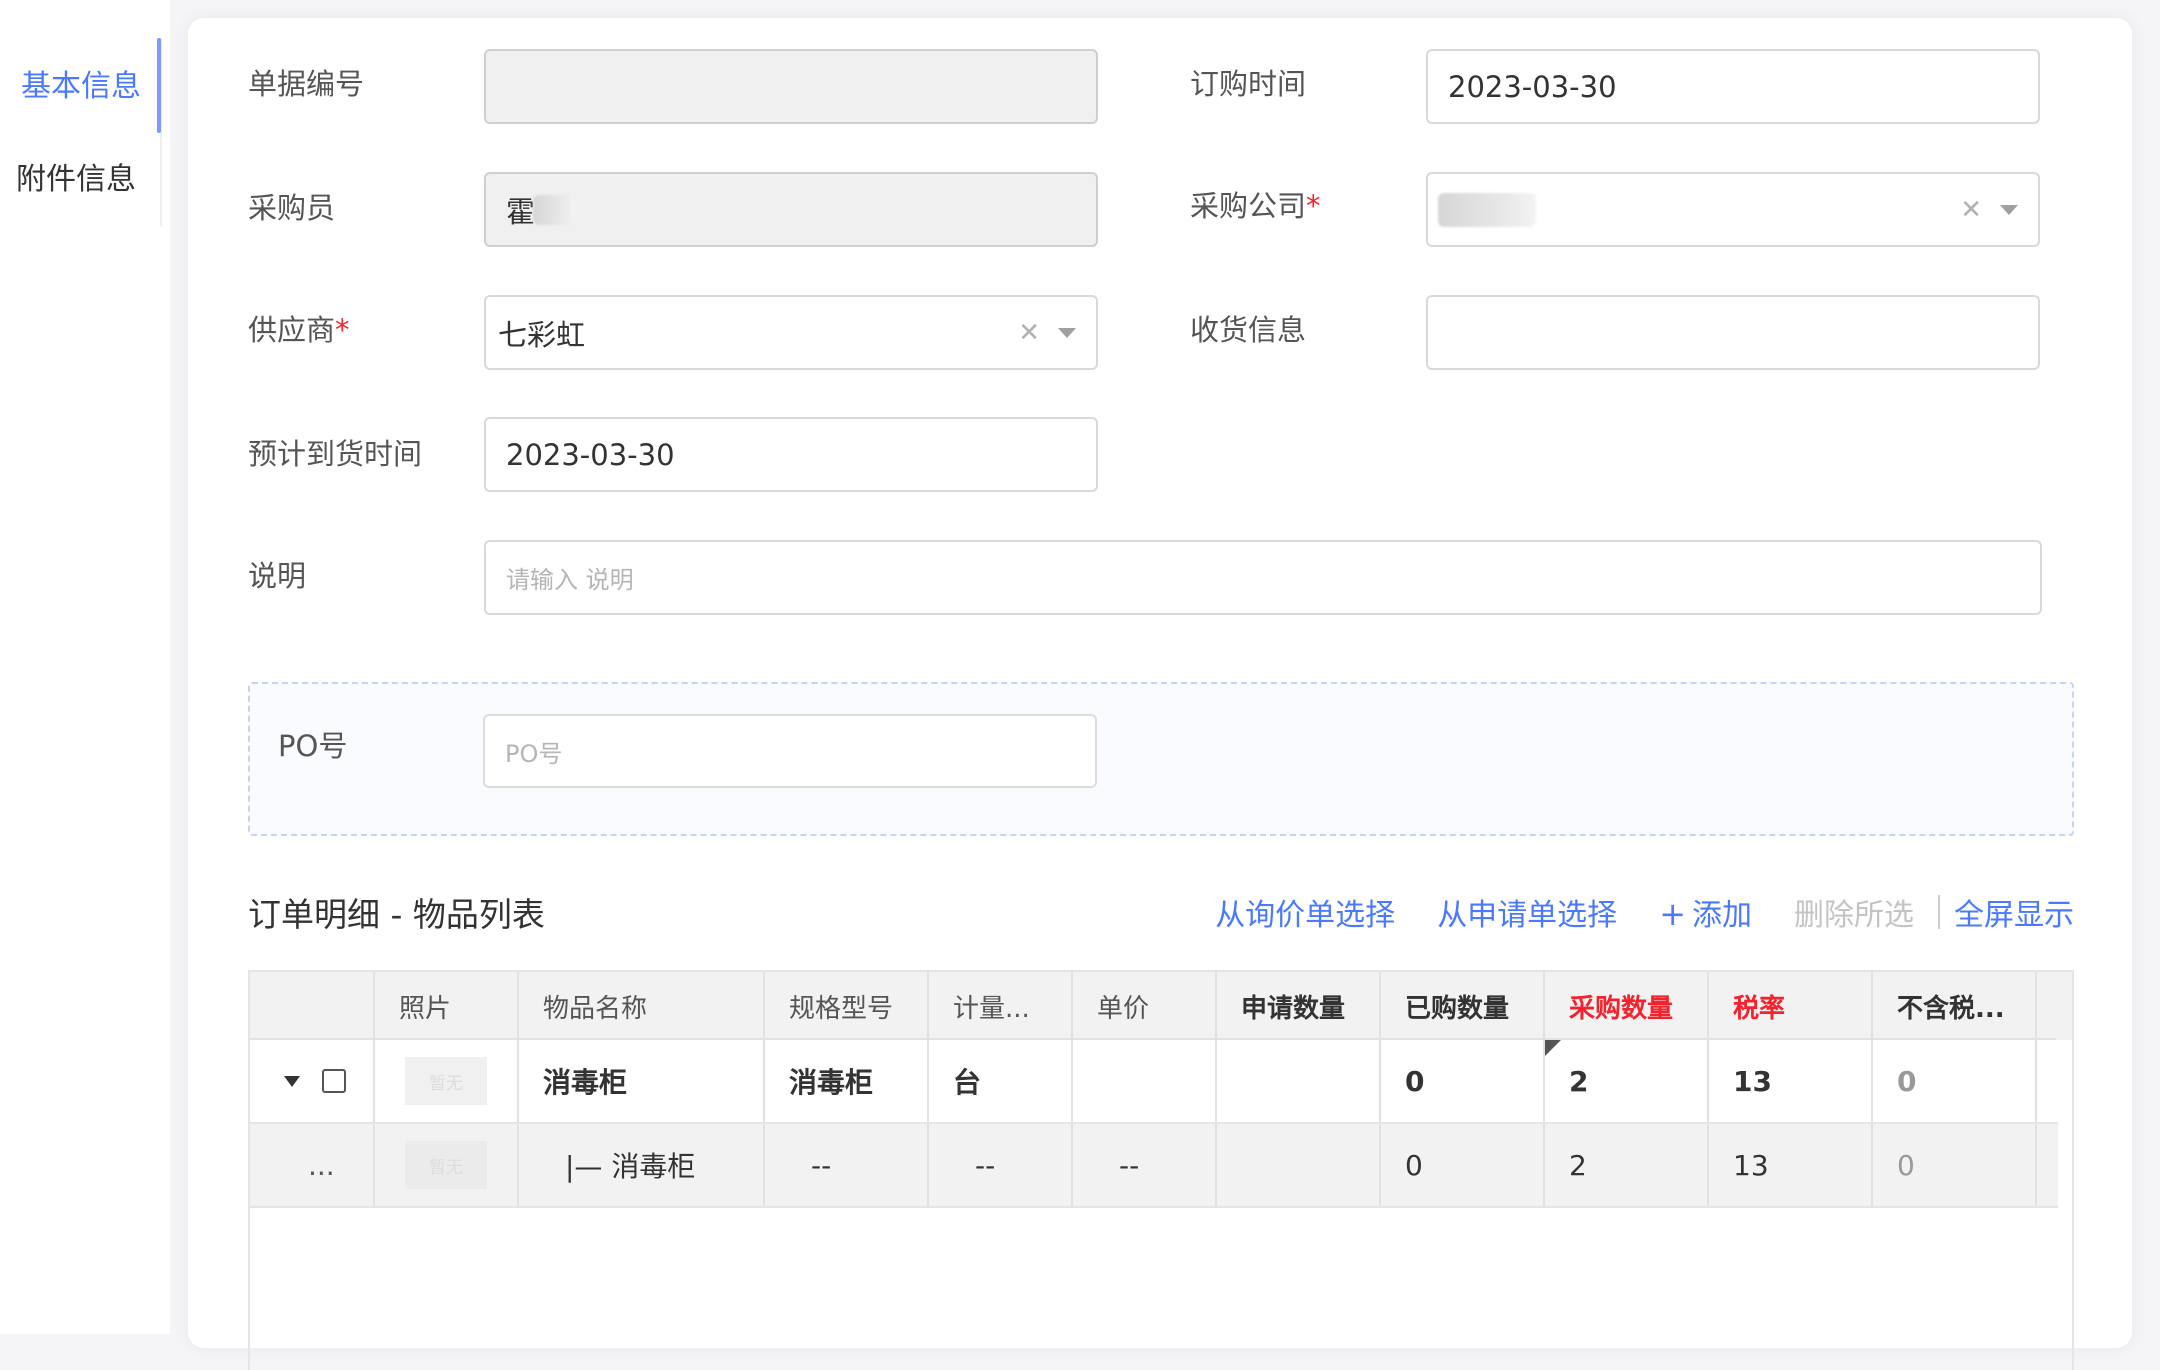 The image size is (2160, 1370). What do you see at coordinates (306, 84) in the screenshot?
I see `doc-no-label: 单据编号` at bounding box center [306, 84].